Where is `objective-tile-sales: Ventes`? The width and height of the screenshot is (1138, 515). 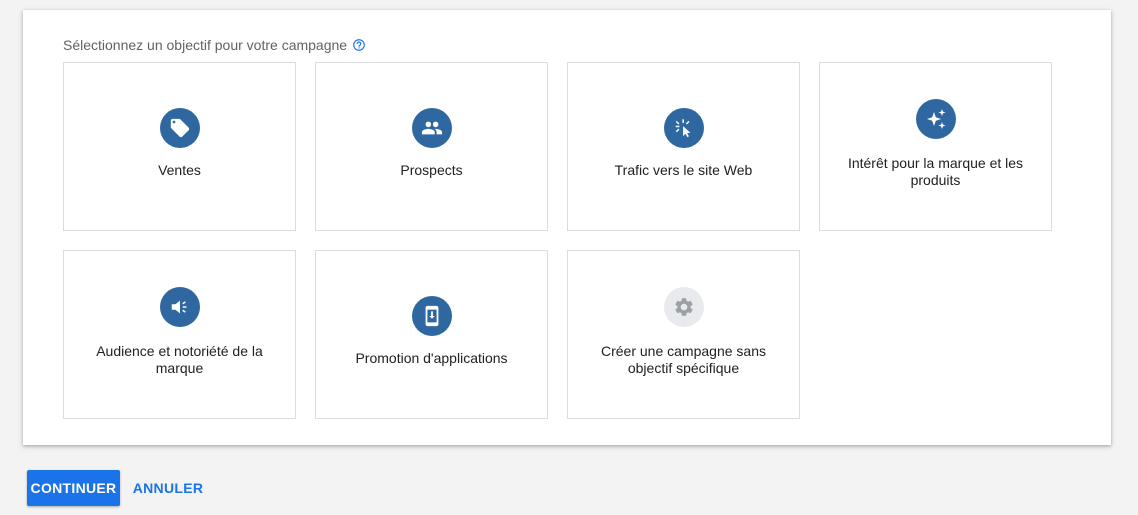
objective-tile-sales: Ventes is located at coordinates (179, 146).